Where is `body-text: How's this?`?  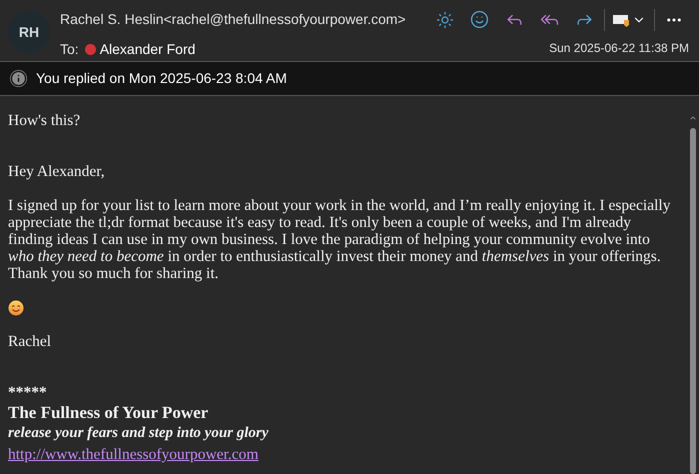
body-text: How's this? is located at coordinates (45, 120).